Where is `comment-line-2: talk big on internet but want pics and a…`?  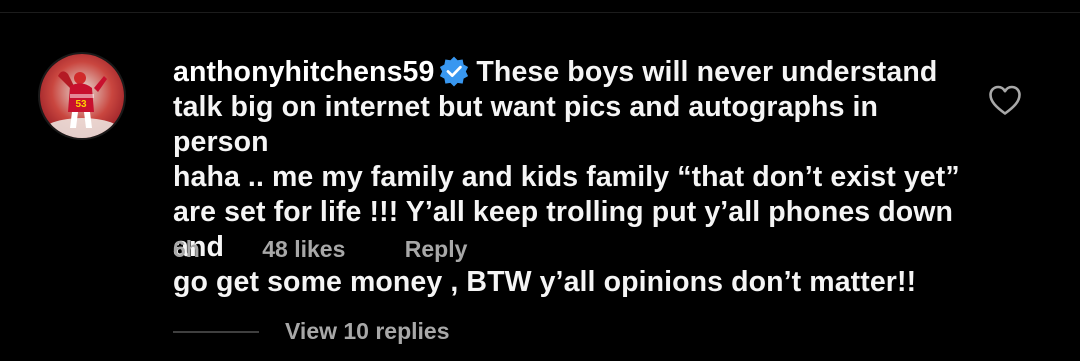
comment-line-2: talk big on internet but want pics and a… is located at coordinates (526, 124).